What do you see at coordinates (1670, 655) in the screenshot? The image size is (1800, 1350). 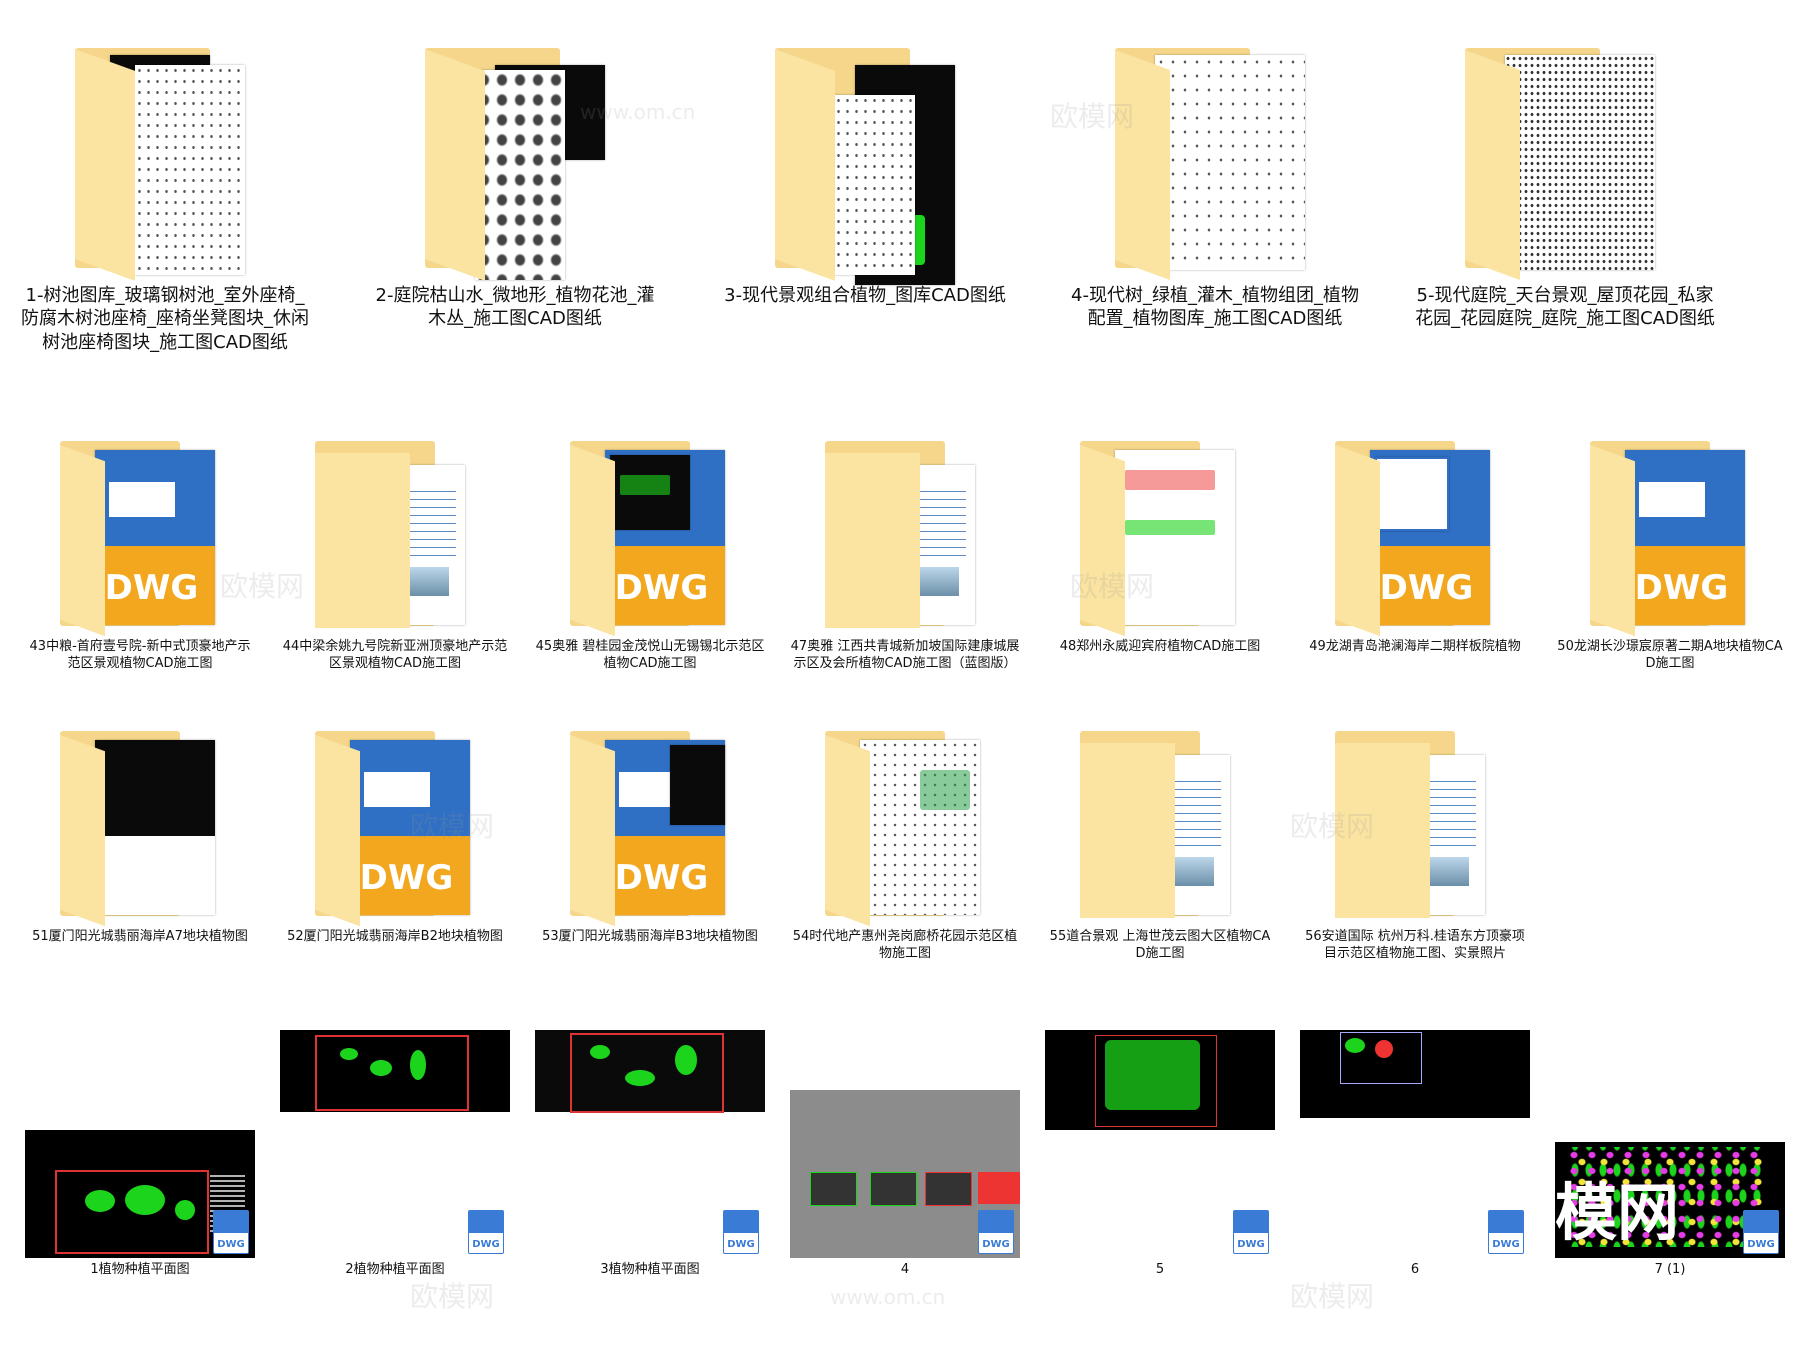 I see `folder-label: 50龙湖长沙璟宸原著二期A地块植物CAD施工图` at bounding box center [1670, 655].